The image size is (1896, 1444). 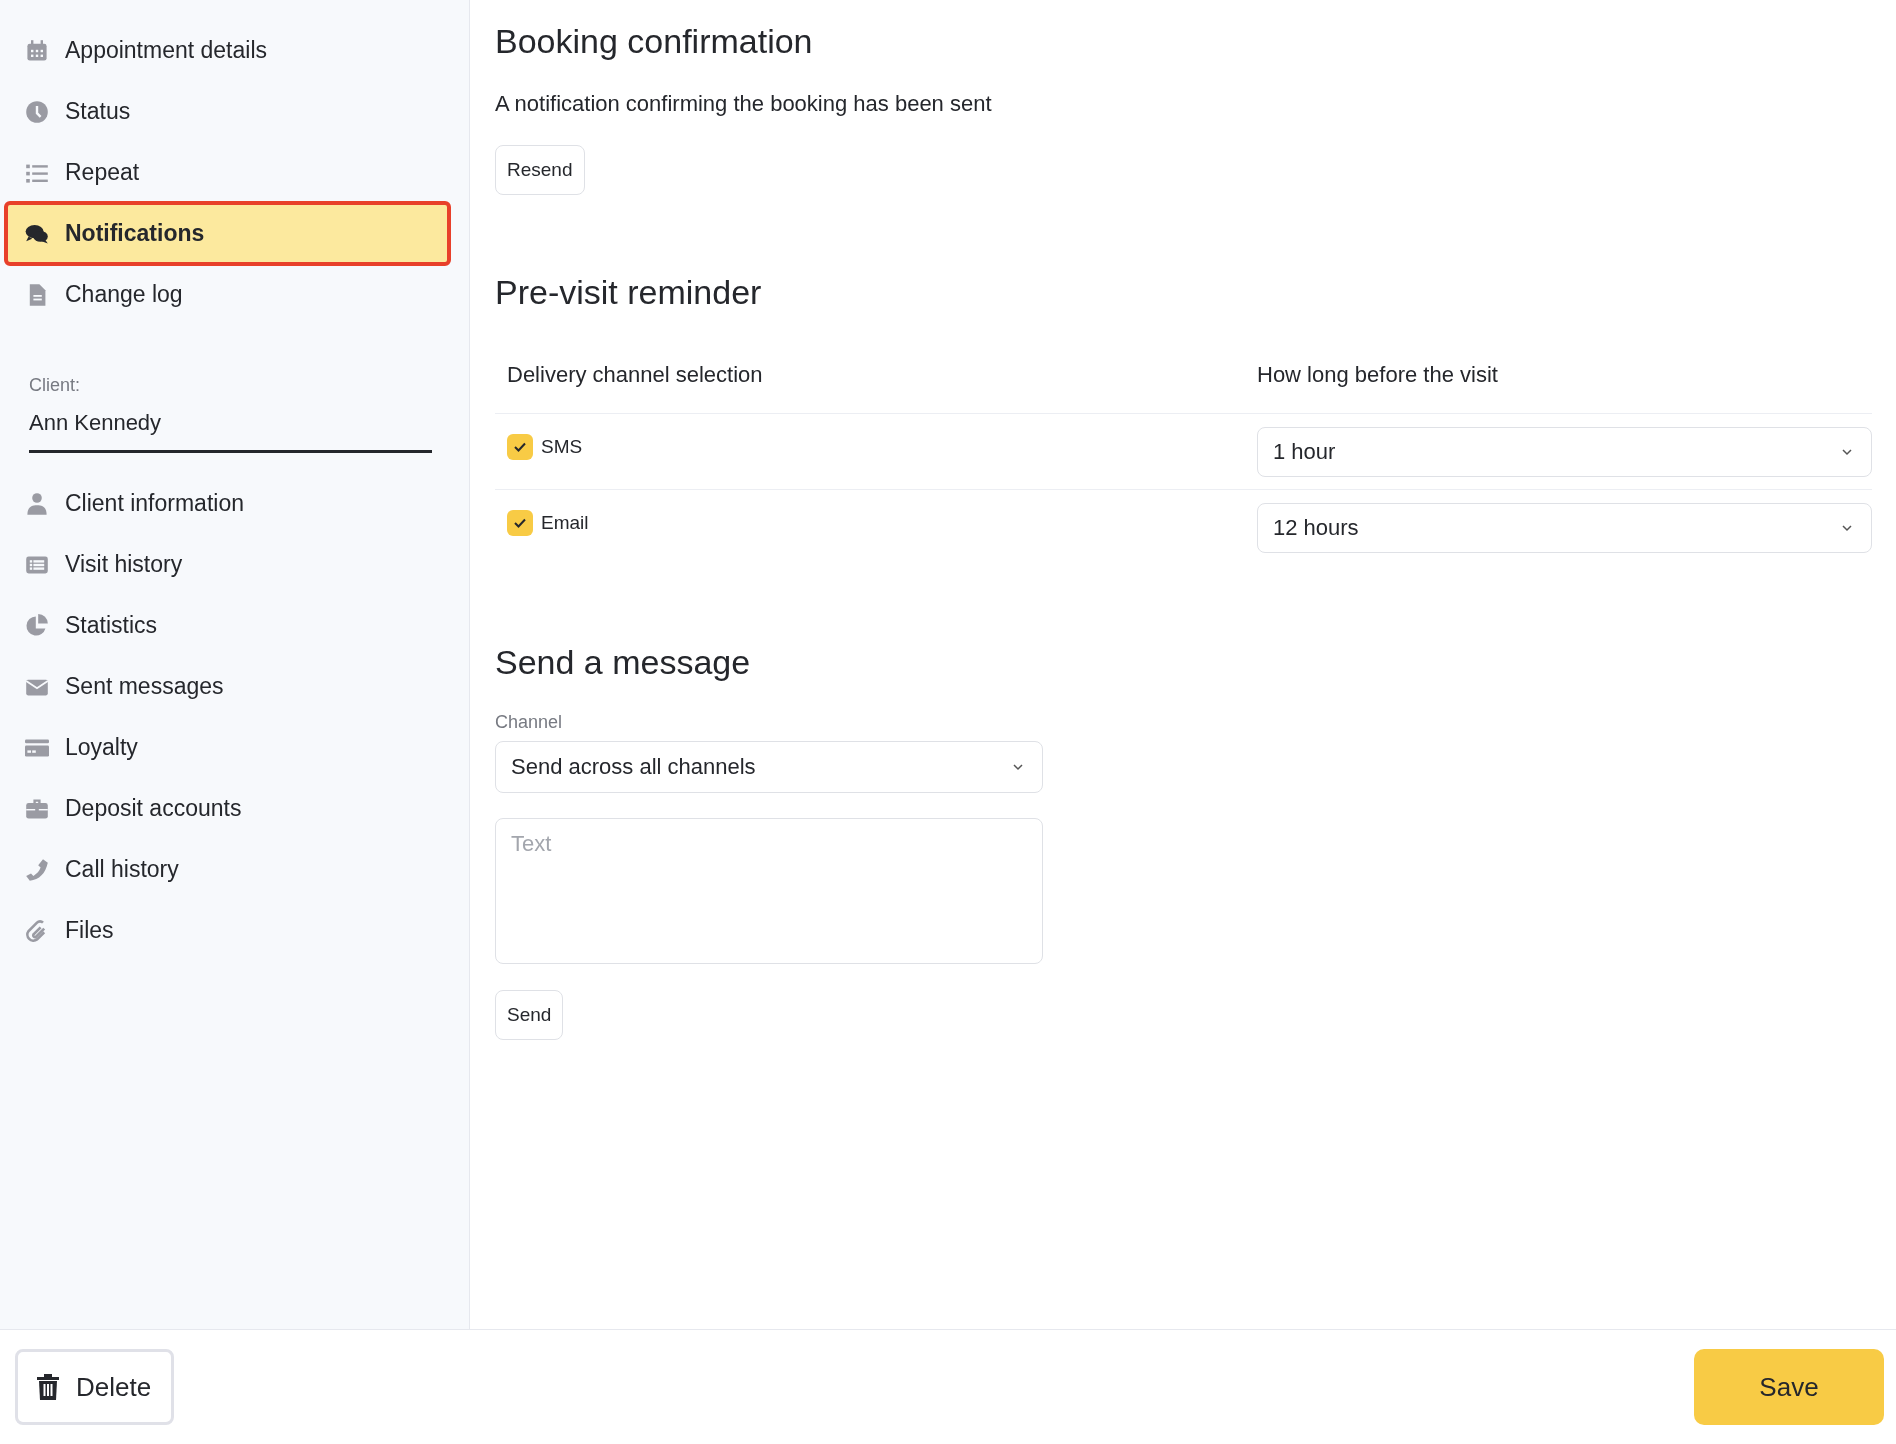 What do you see at coordinates (1564, 528) in the screenshot?
I see `time-dropdown: 12 hours` at bounding box center [1564, 528].